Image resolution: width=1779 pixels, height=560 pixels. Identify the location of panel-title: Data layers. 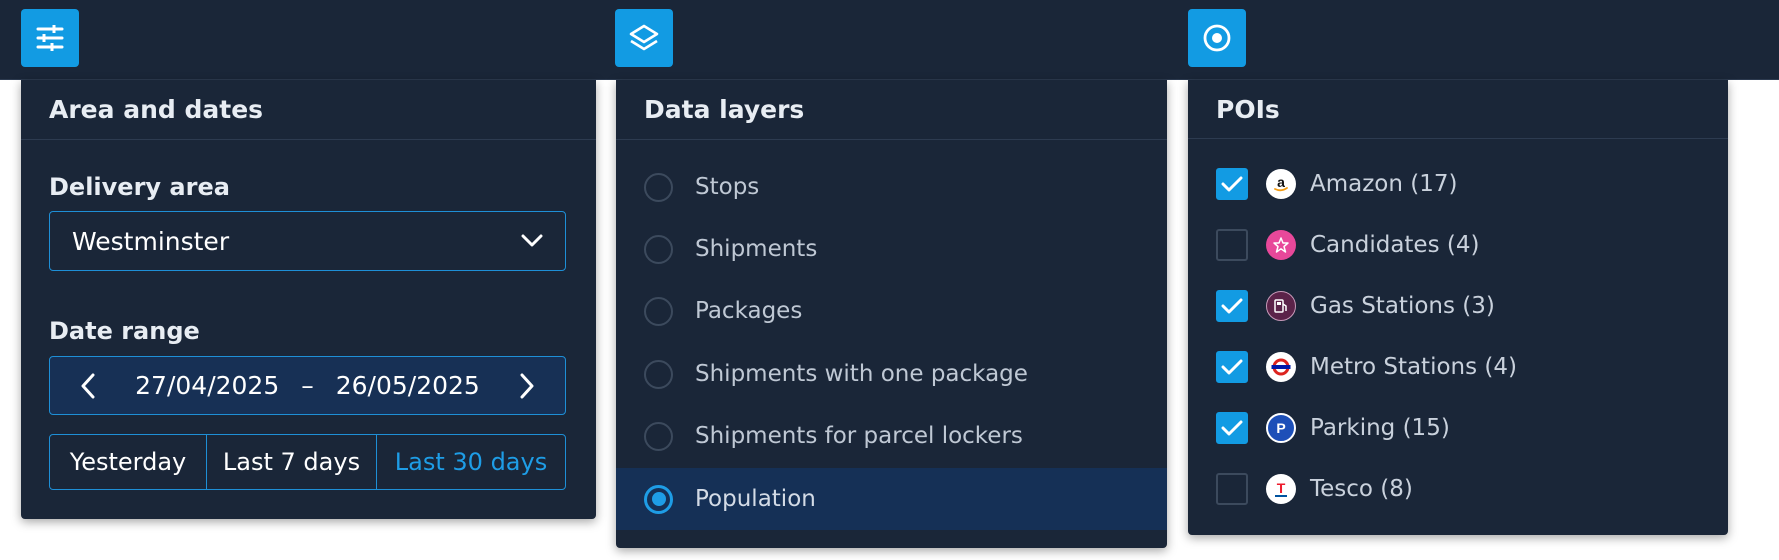
(891, 110).